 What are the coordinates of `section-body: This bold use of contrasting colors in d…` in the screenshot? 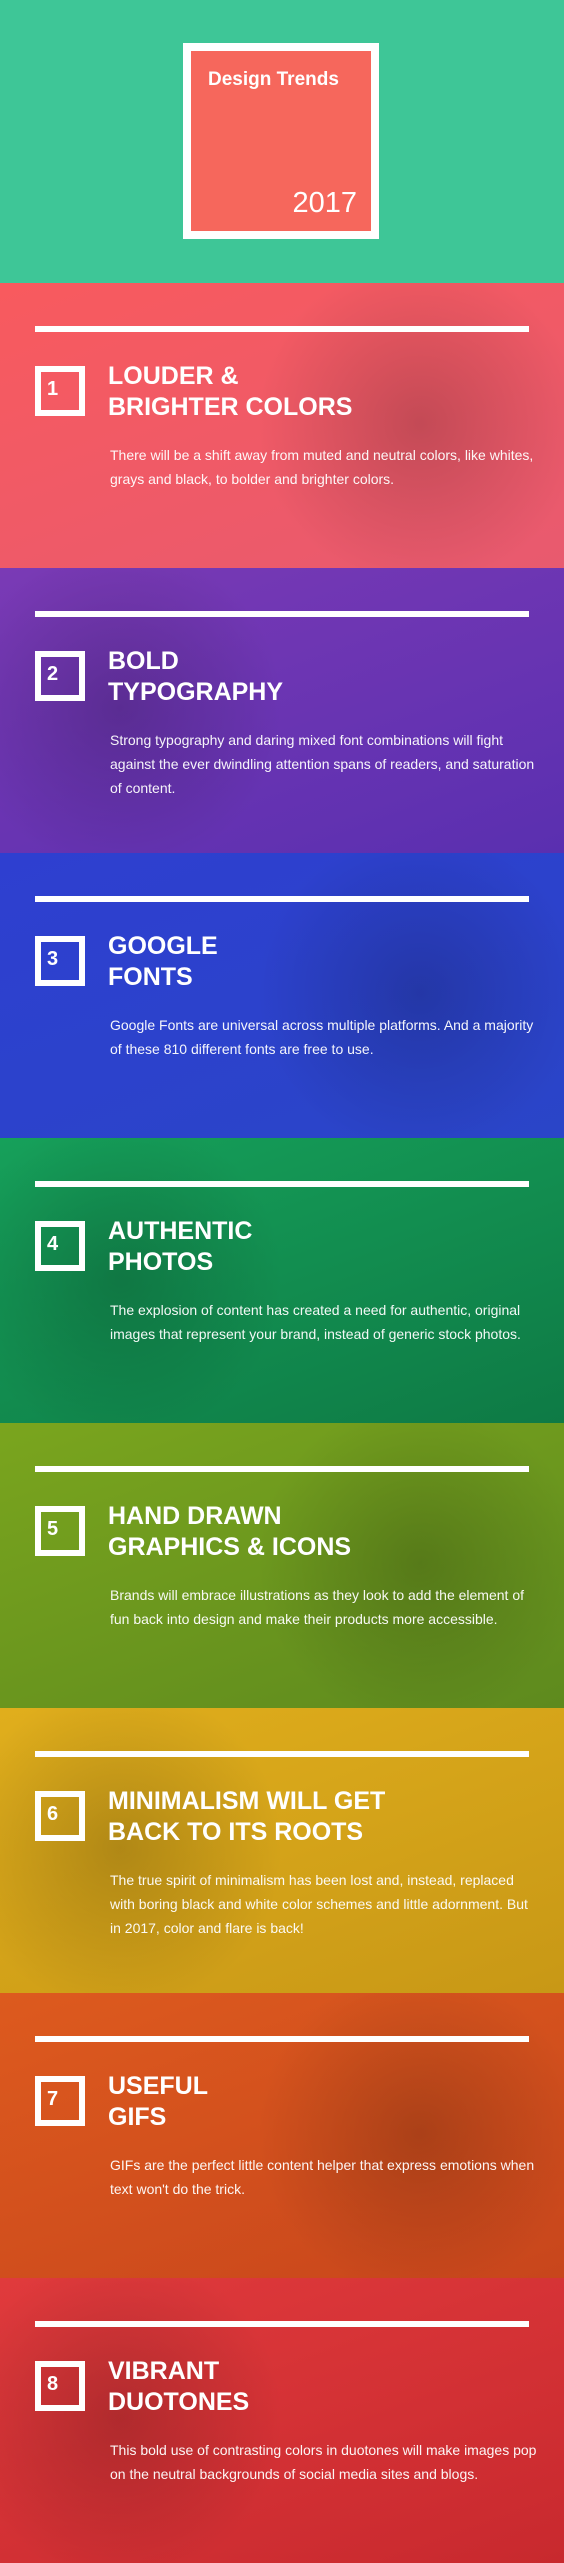 It's located at (323, 2462).